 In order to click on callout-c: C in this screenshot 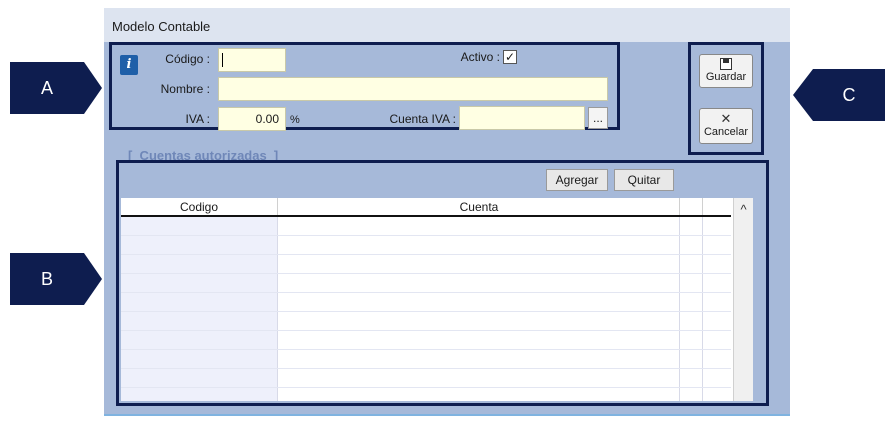, I will do `click(849, 95)`.